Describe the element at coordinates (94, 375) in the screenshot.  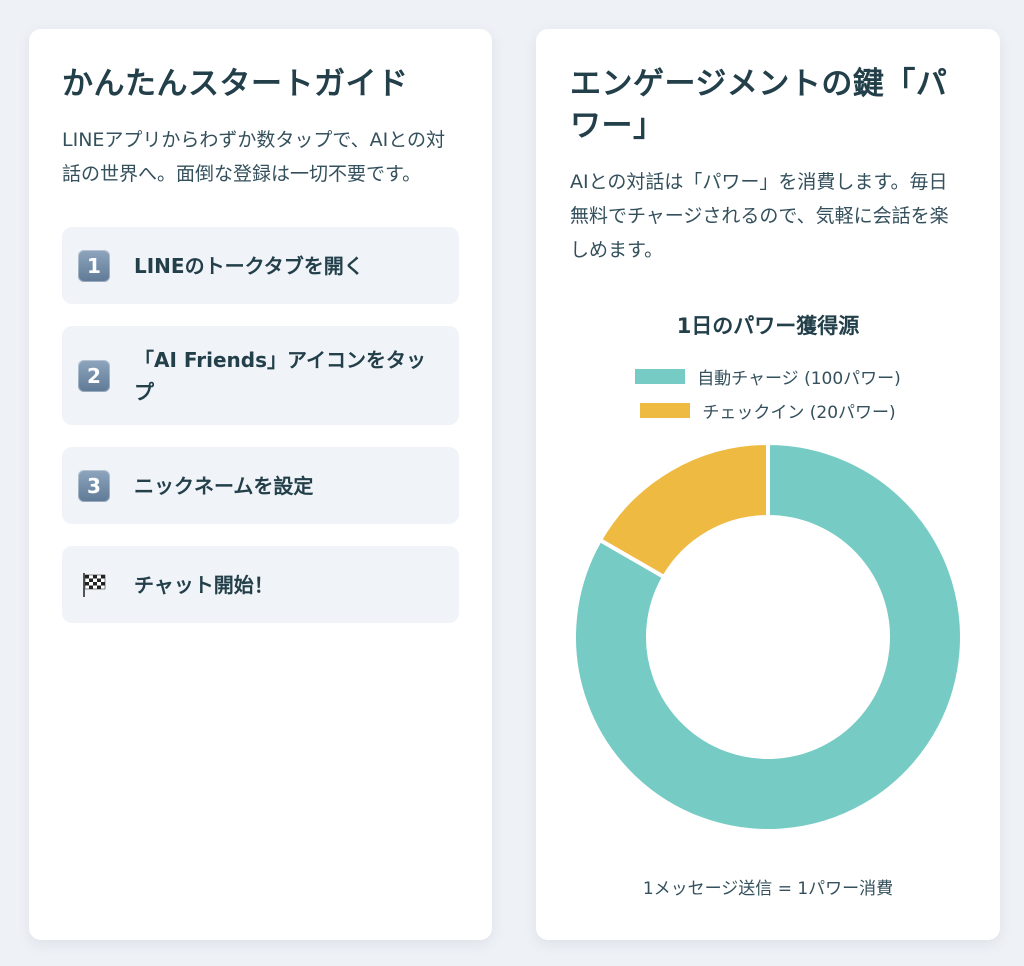
I see `keycap-2-icon: 2` at that location.